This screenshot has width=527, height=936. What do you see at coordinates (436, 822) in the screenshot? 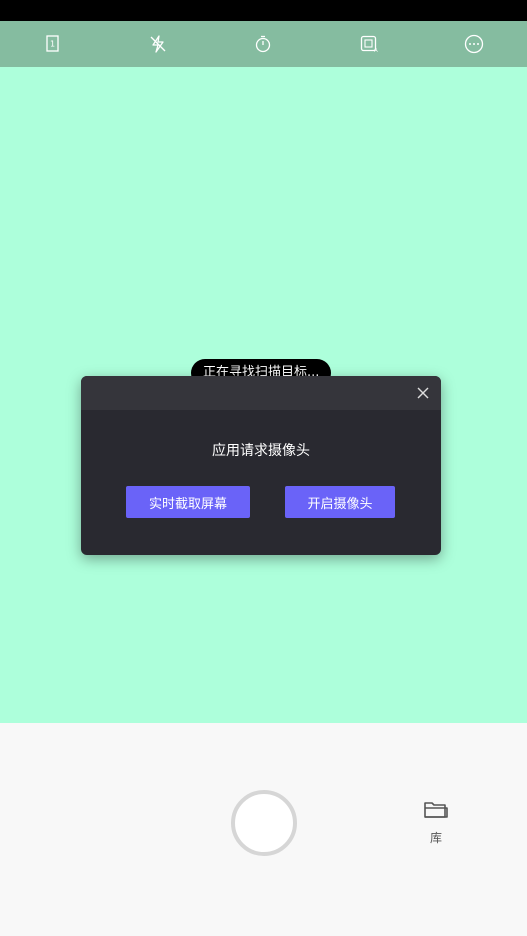
I see `library-button: 库` at bounding box center [436, 822].